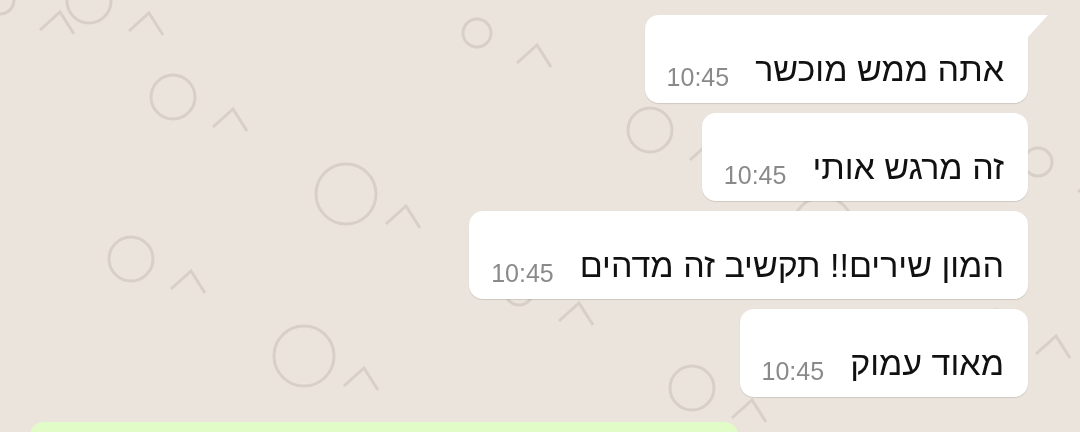 The image size is (1080, 432). I want to click on message-text: זה מרגש אותי, so click(908, 167).